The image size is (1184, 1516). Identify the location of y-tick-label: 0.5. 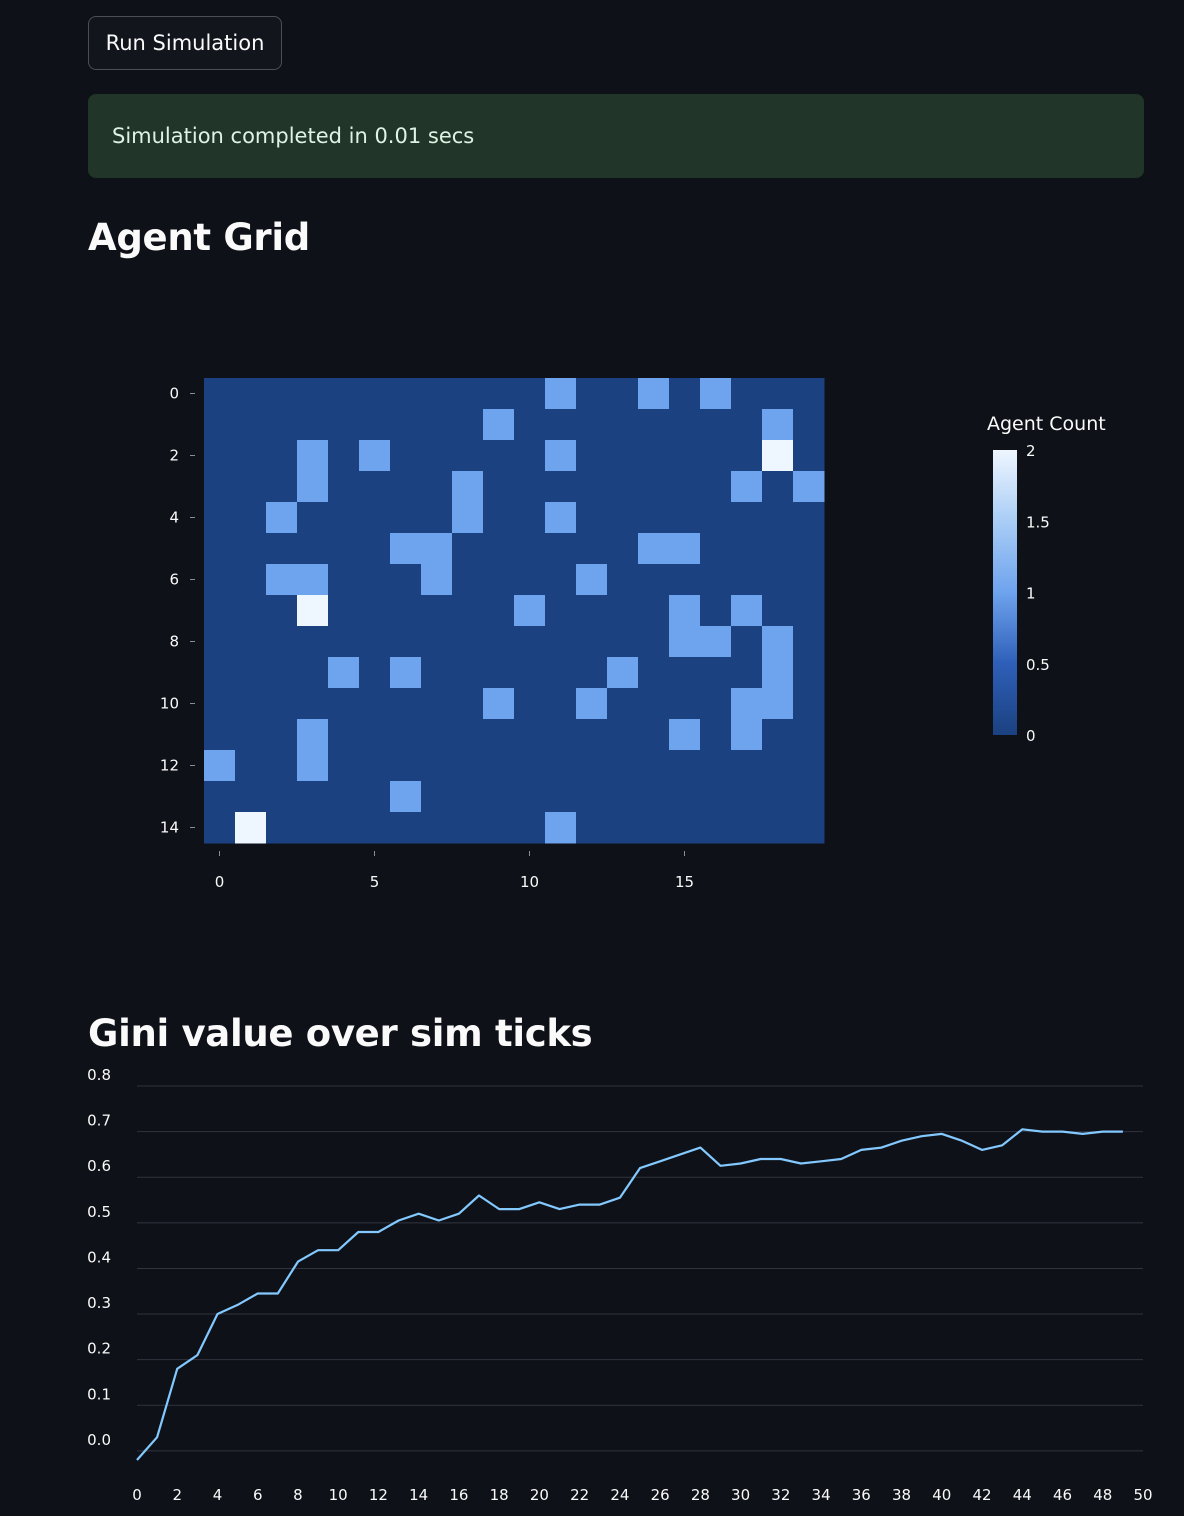
(99, 1212).